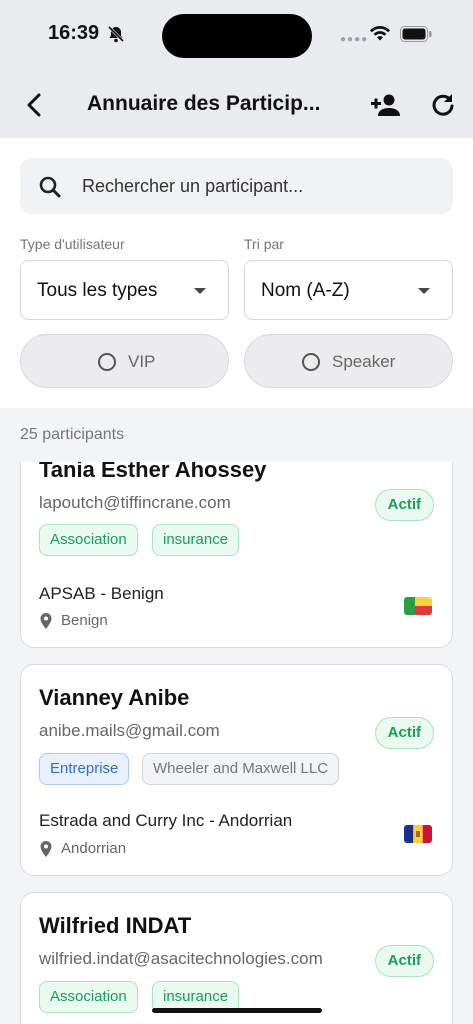 This screenshot has width=473, height=1024. What do you see at coordinates (135, 502) in the screenshot?
I see `participant-email: lapoutch@tiffincrane.com` at bounding box center [135, 502].